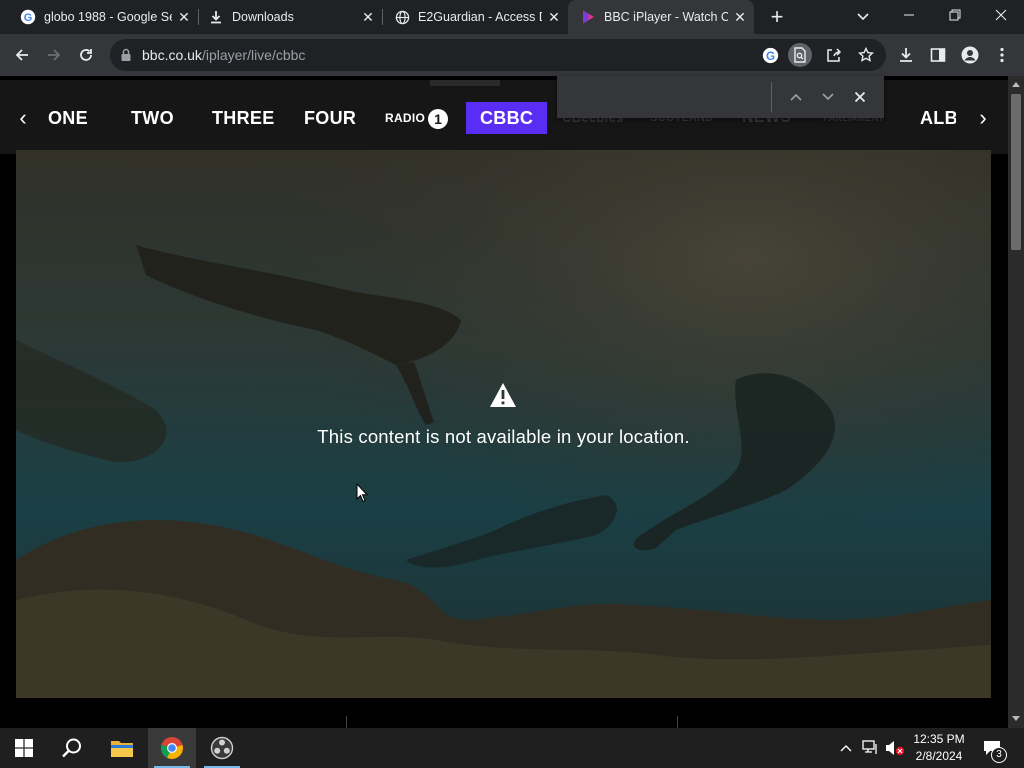 The width and height of the screenshot is (1024, 768). Describe the element at coordinates (1016, 84) in the screenshot. I see `scroll-up-arrow` at that location.